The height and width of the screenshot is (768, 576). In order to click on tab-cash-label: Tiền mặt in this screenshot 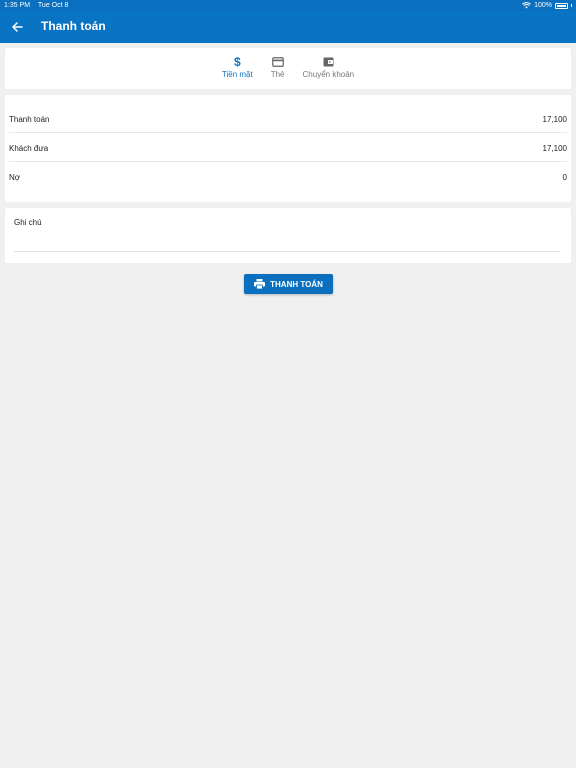, I will do `click(237, 74)`.